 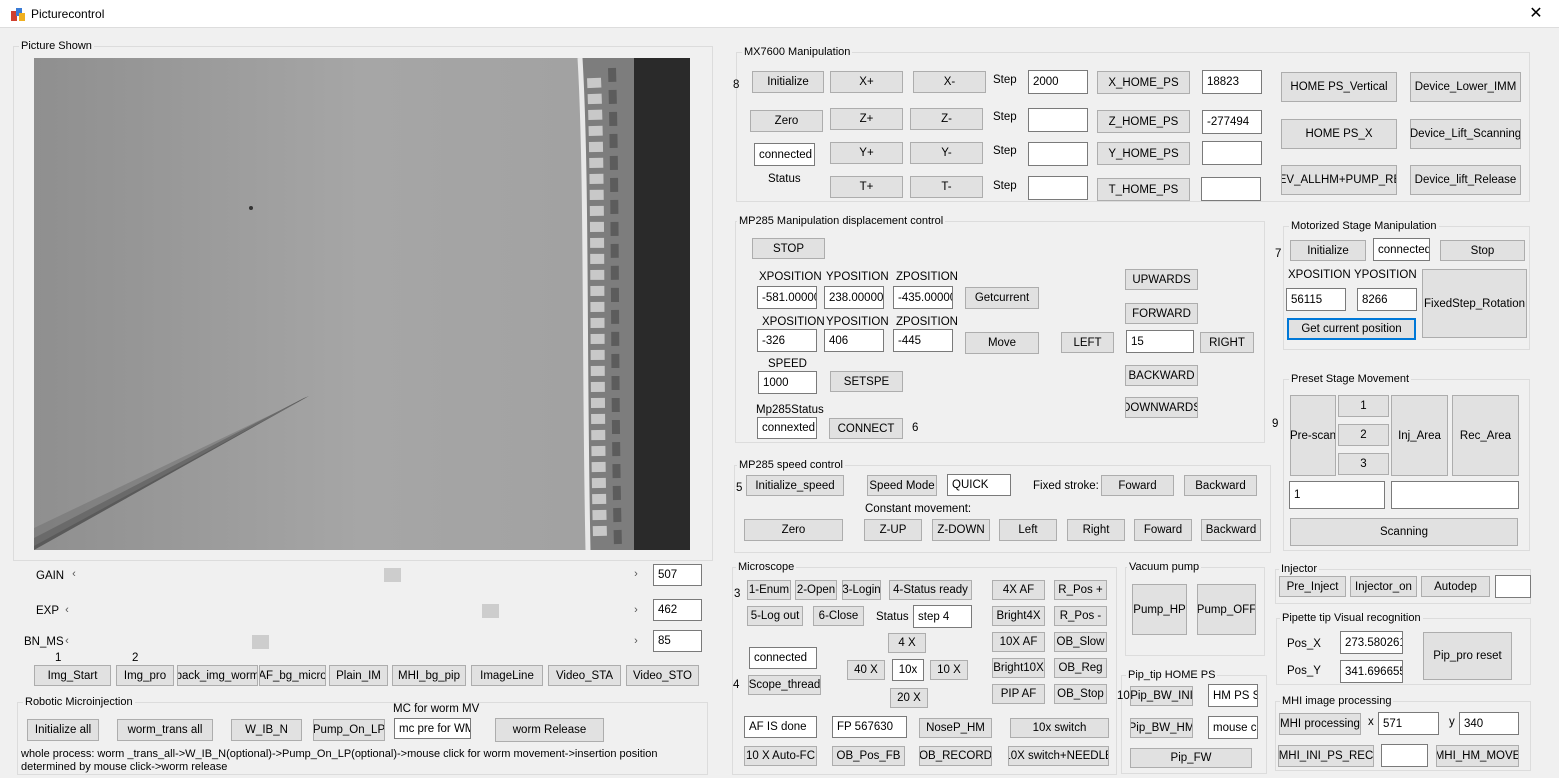 I want to click on gain-value: 507, so click(x=677, y=575).